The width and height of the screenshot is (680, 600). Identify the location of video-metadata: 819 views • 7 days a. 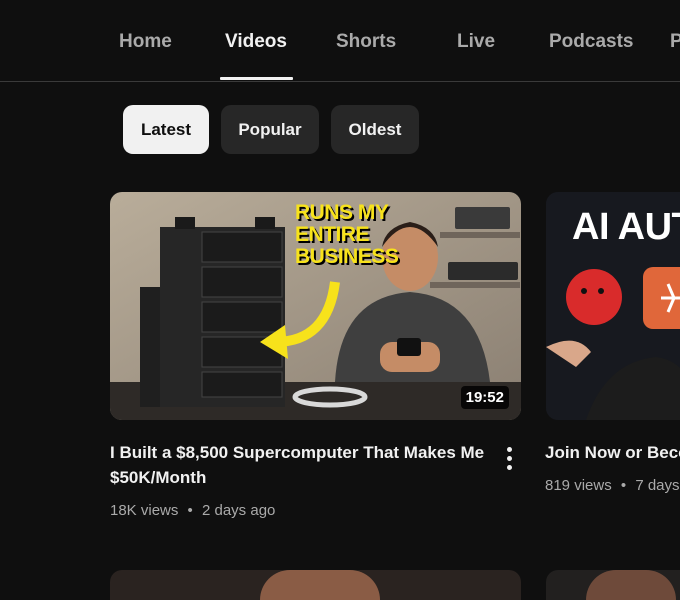
(612, 485).